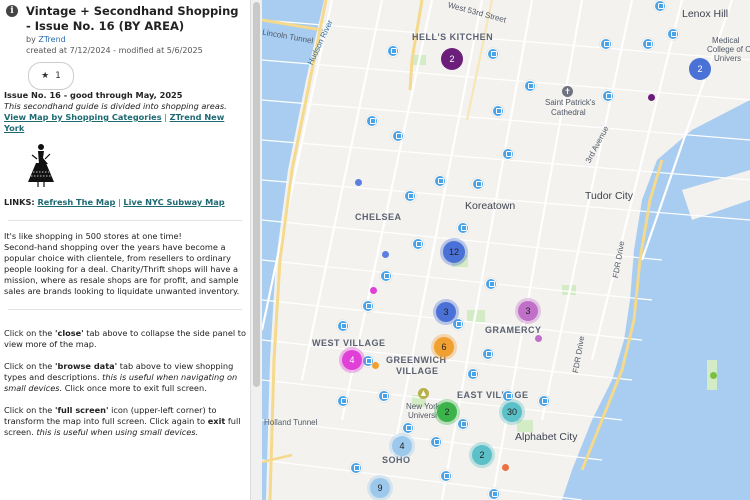 This screenshot has height=500, width=750. Describe the element at coordinates (134, 388) in the screenshot. I see `browse-text-e: Click once more to exit full screen.` at that location.